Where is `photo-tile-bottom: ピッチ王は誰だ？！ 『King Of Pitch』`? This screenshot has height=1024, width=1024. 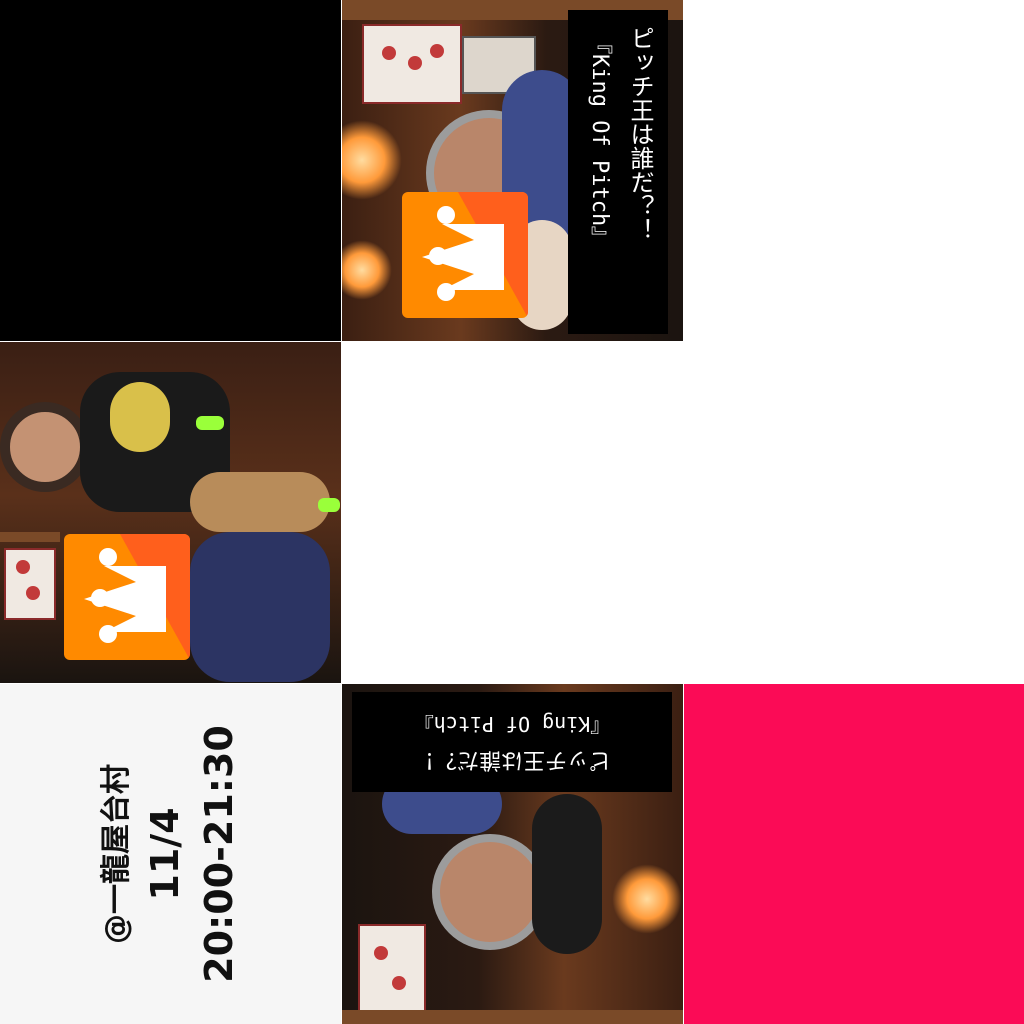
photo-tile-bottom: ピッチ王は誰だ？！ 『King Of Pitch』 is located at coordinates (512, 854).